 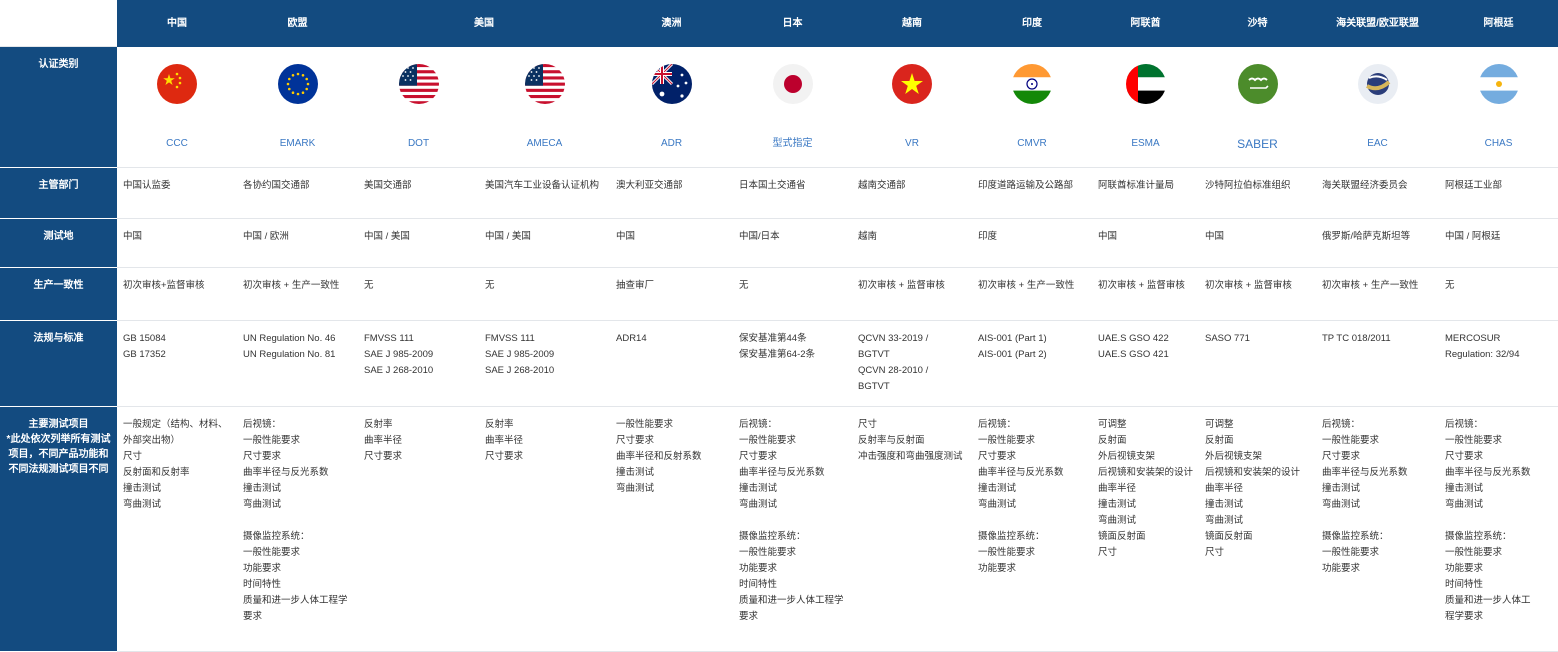 I want to click on authority-cell: 日本国土交通省, so click(x=792, y=193).